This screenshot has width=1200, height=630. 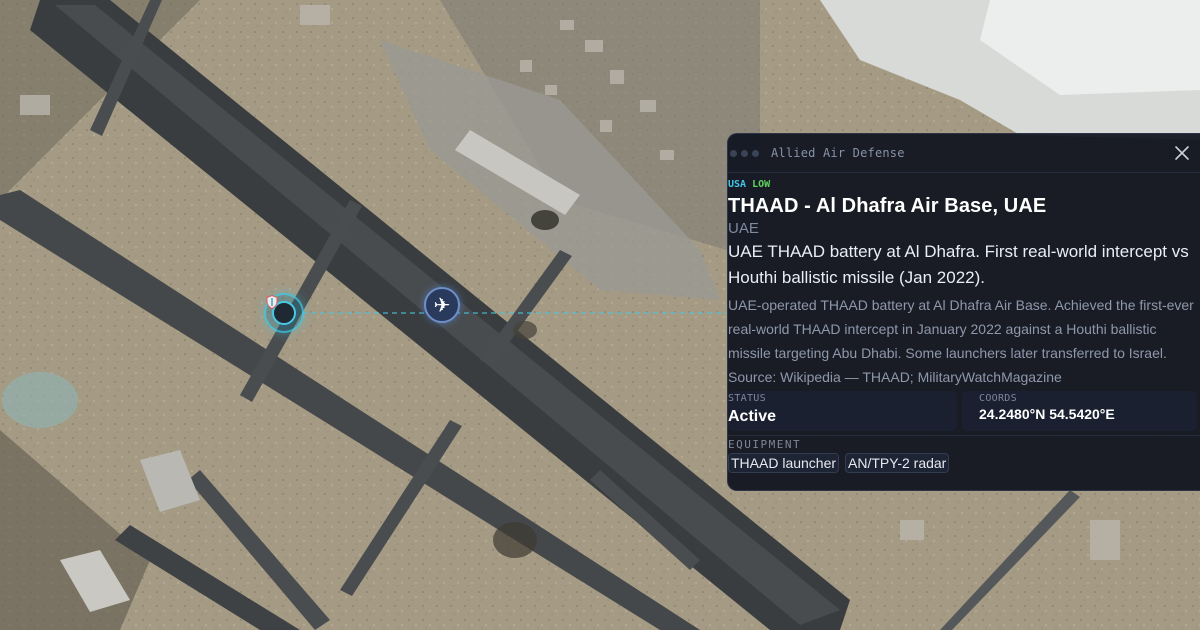 I want to click on stats-row: STATUS Active COORDS 24.2480°N 54.5420°E, so click(x=964, y=411).